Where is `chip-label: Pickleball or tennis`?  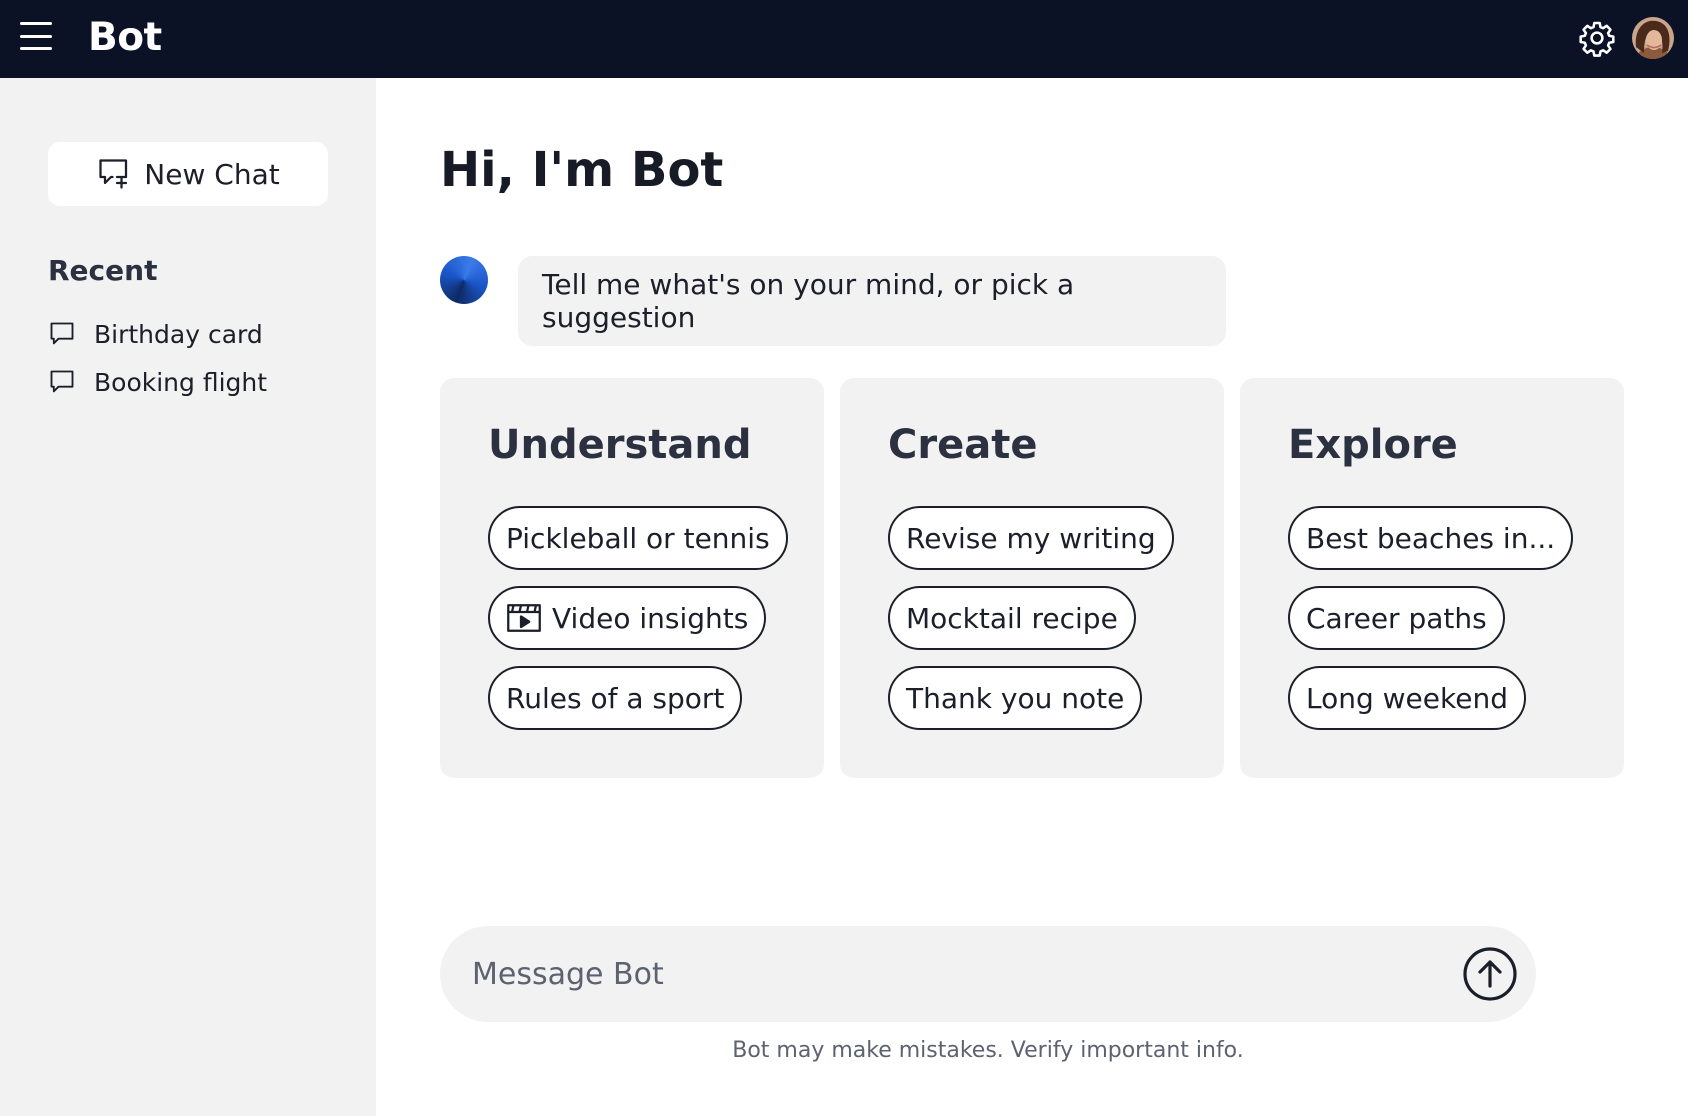 chip-label: Pickleball or tennis is located at coordinates (638, 538).